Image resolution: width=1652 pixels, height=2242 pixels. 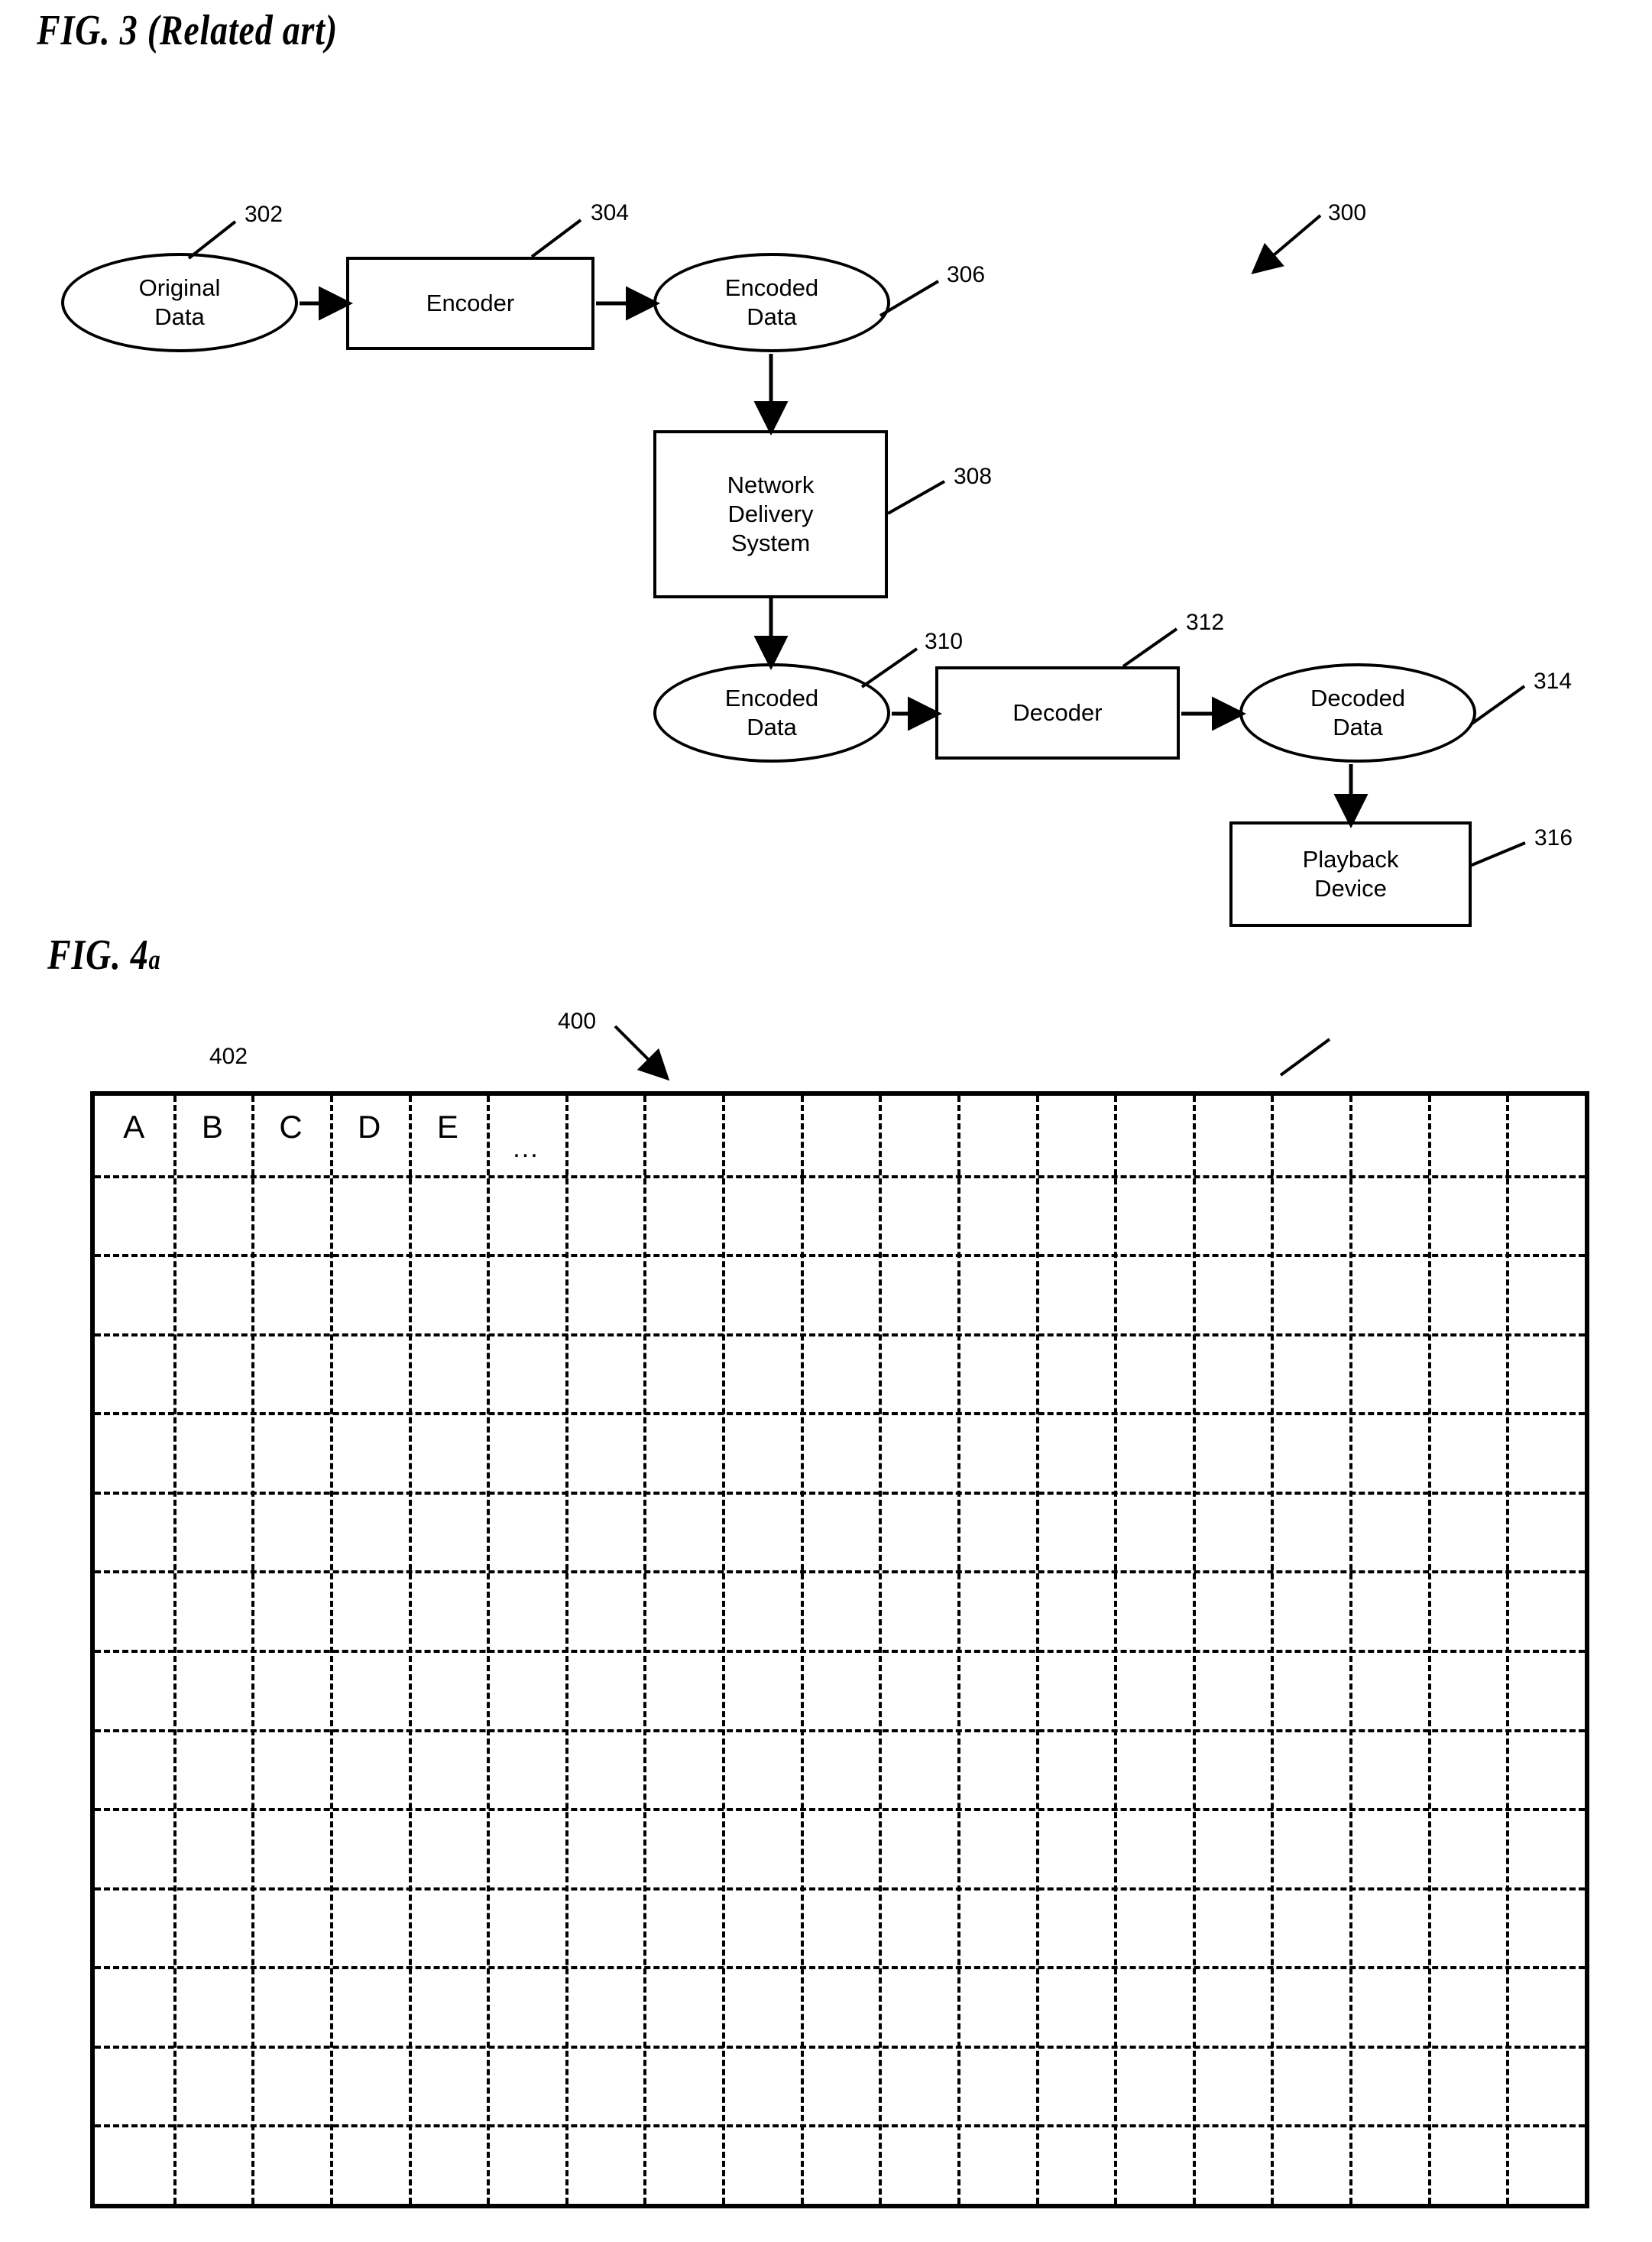 I want to click on grid-column-header-b: B, so click(x=212, y=1127).